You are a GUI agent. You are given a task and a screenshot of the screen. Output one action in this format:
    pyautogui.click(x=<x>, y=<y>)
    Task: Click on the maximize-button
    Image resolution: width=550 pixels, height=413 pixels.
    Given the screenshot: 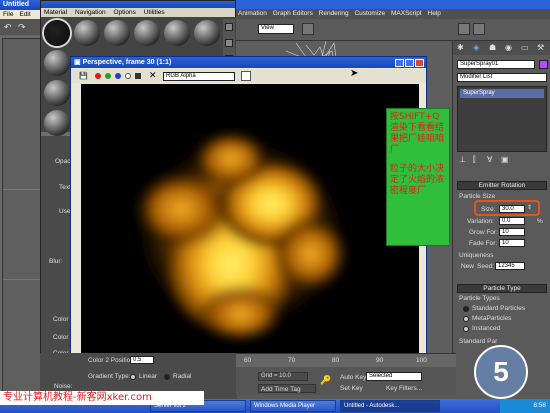 What is the action you would take?
    pyautogui.click(x=409, y=63)
    